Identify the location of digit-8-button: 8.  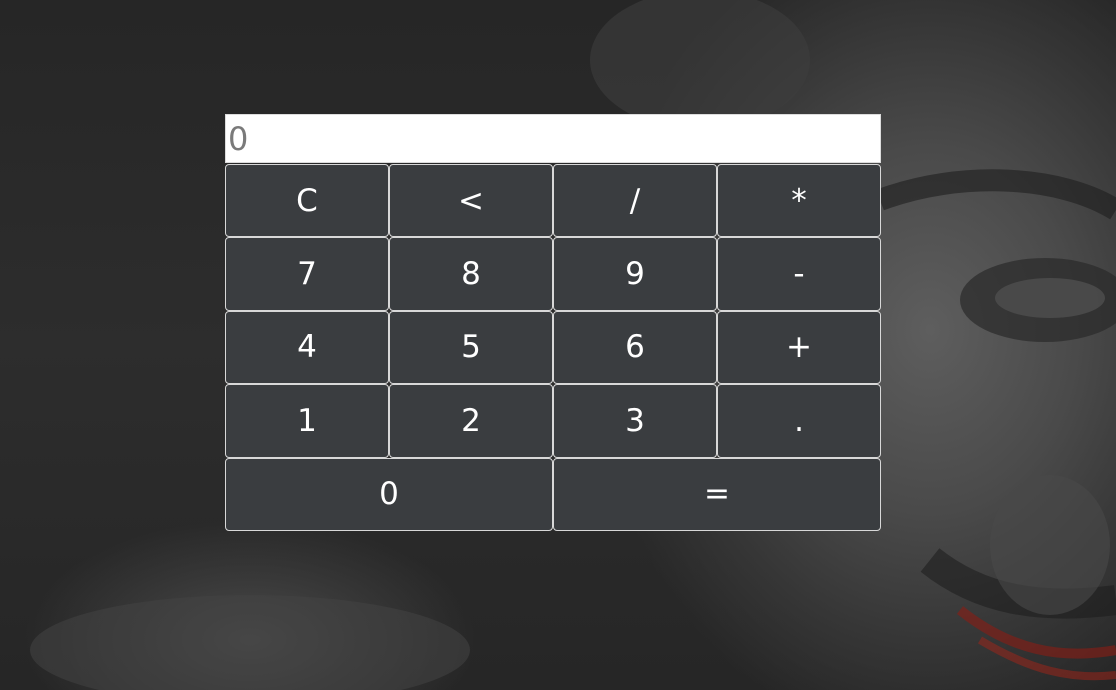
(471, 274).